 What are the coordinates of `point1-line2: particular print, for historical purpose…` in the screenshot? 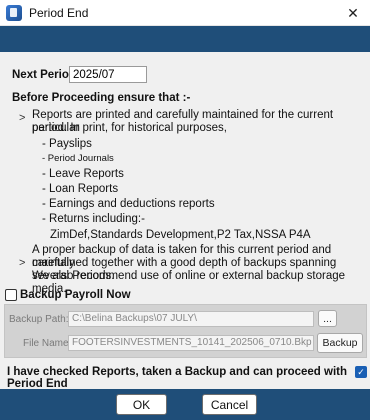 It's located at (129, 128).